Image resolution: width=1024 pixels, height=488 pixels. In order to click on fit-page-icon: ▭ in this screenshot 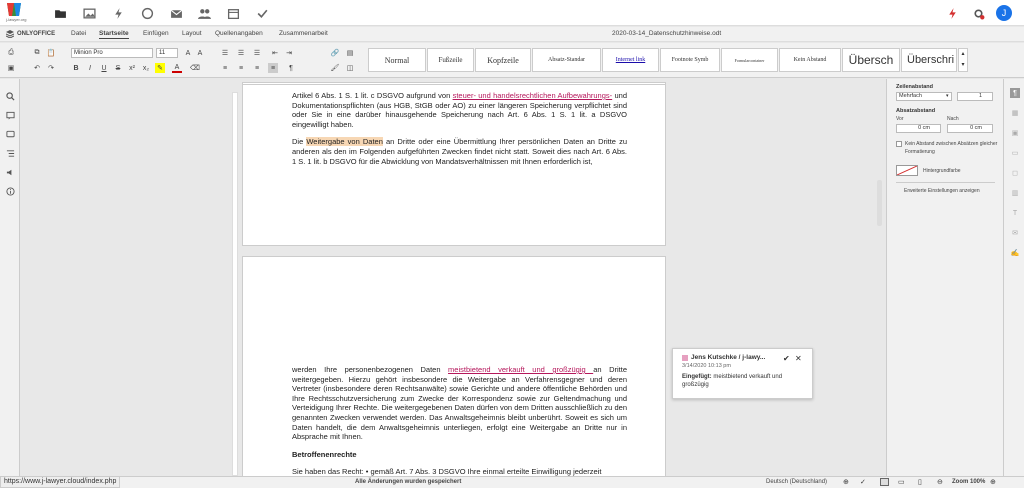, I will do `click(901, 482)`.